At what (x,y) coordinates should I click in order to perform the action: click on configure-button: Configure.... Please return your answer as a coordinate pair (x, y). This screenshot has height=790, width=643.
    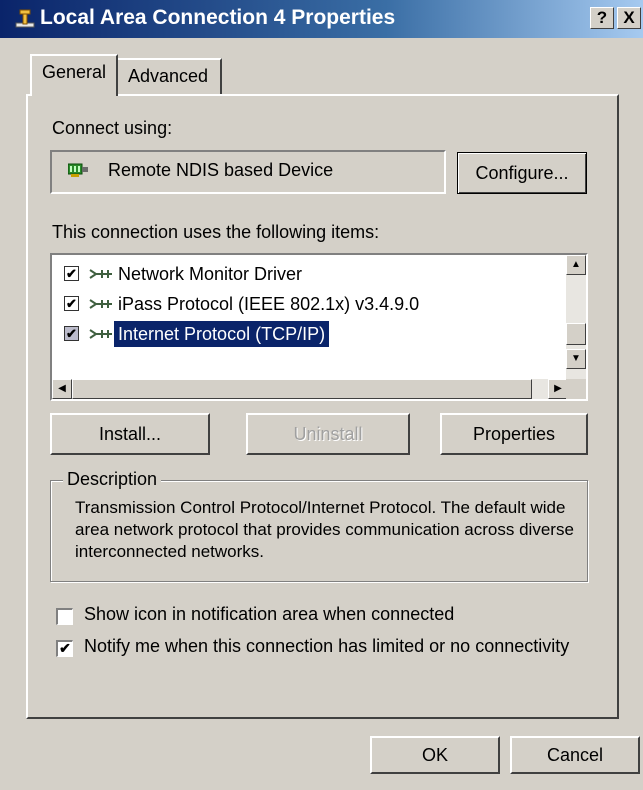
    Looking at the image, I should click on (522, 173).